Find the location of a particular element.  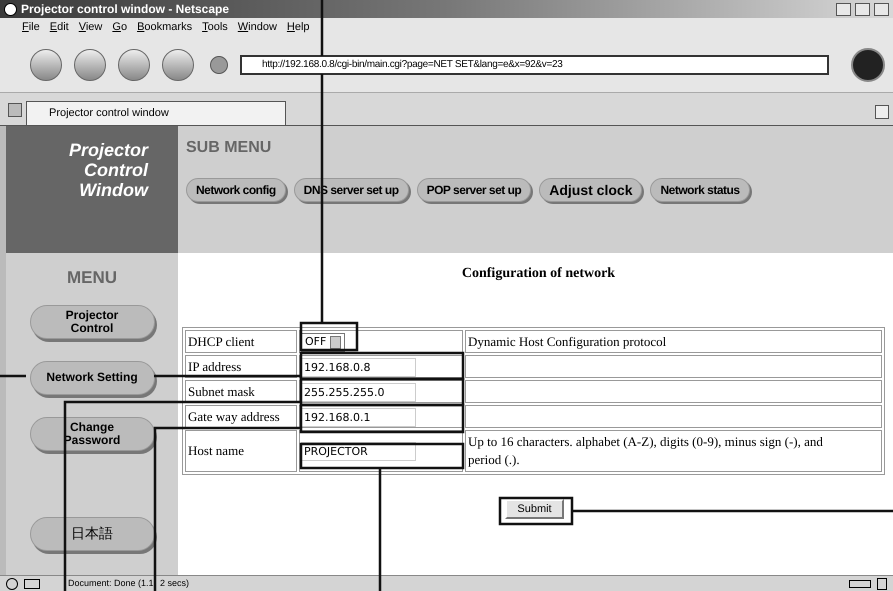

sub-menu-heading: SUB MENU is located at coordinates (229, 148).